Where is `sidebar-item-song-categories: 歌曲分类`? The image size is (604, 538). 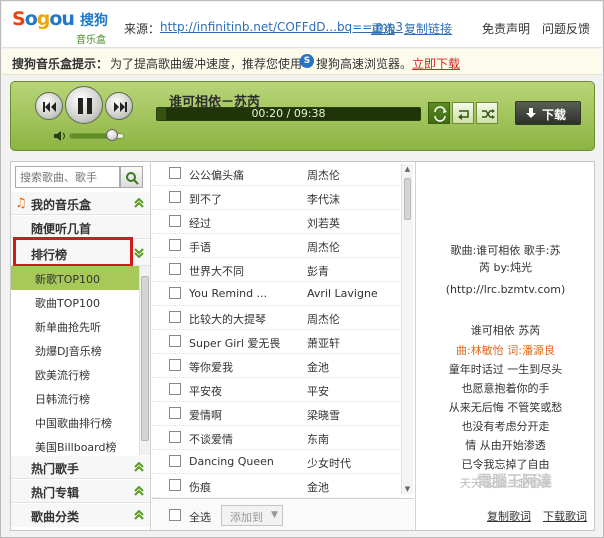 sidebar-item-song-categories: 歌曲分类 is located at coordinates (80, 515).